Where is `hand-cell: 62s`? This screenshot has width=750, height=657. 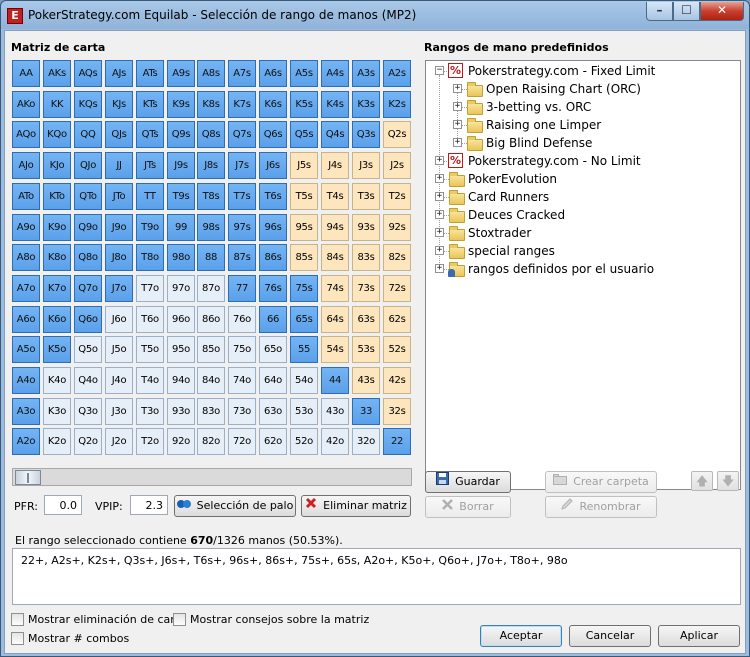
hand-cell: 62s is located at coordinates (397, 319).